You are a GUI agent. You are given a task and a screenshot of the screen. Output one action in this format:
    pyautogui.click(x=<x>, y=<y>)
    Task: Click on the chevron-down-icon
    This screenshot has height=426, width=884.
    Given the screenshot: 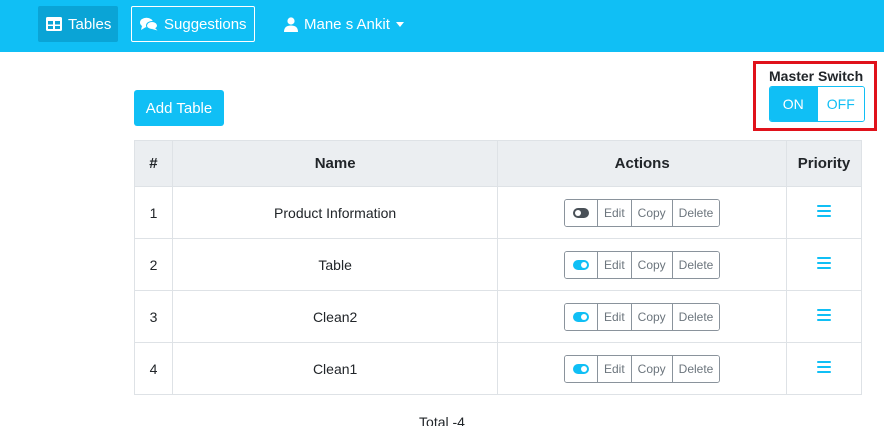 What is the action you would take?
    pyautogui.click(x=399, y=24)
    